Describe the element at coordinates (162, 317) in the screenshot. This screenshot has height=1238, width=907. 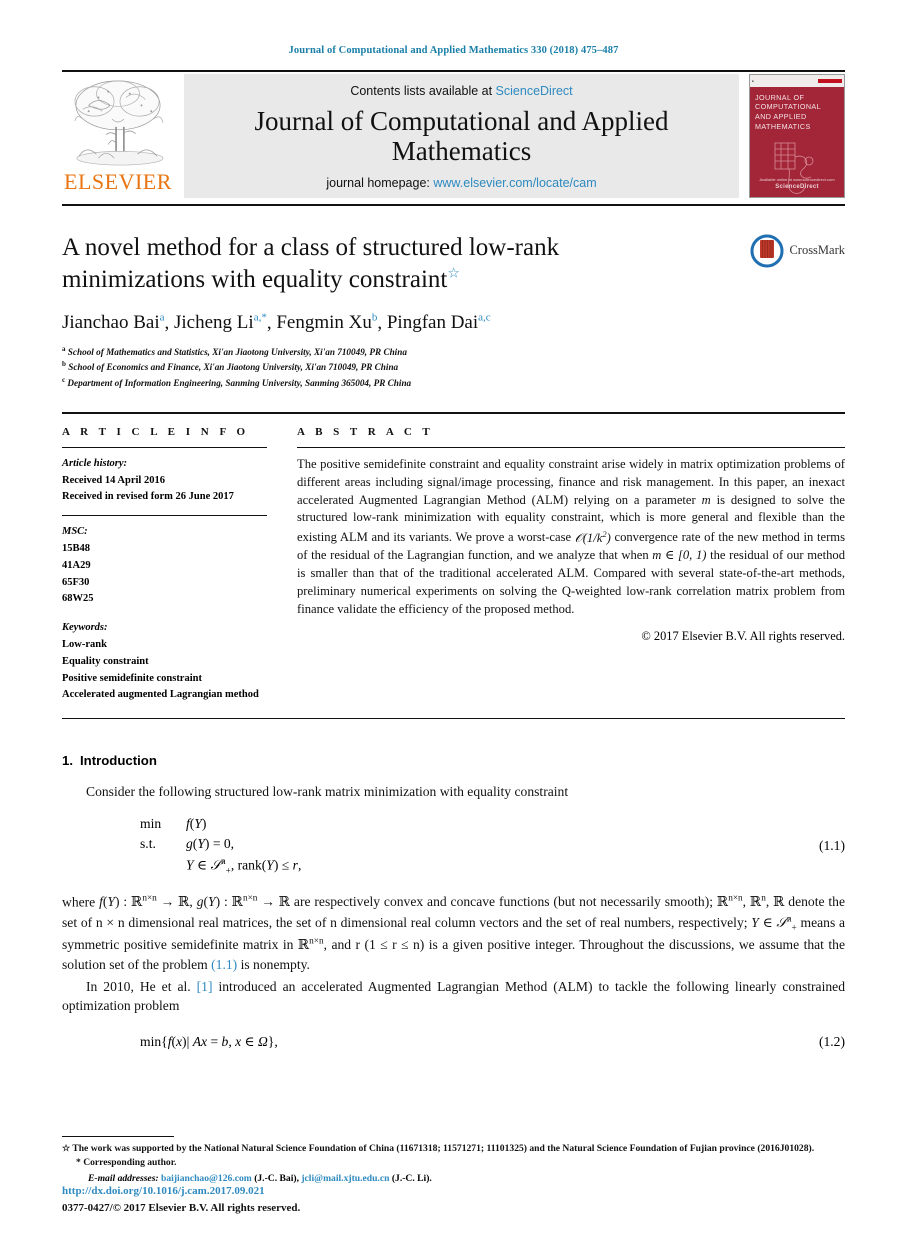
I see `author-0-marks: a` at that location.